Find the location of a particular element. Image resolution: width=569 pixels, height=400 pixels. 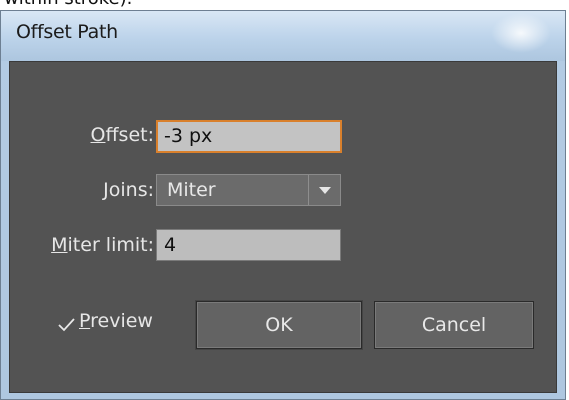

miter-limit-label: Miter limit: is located at coordinates (97, 245).